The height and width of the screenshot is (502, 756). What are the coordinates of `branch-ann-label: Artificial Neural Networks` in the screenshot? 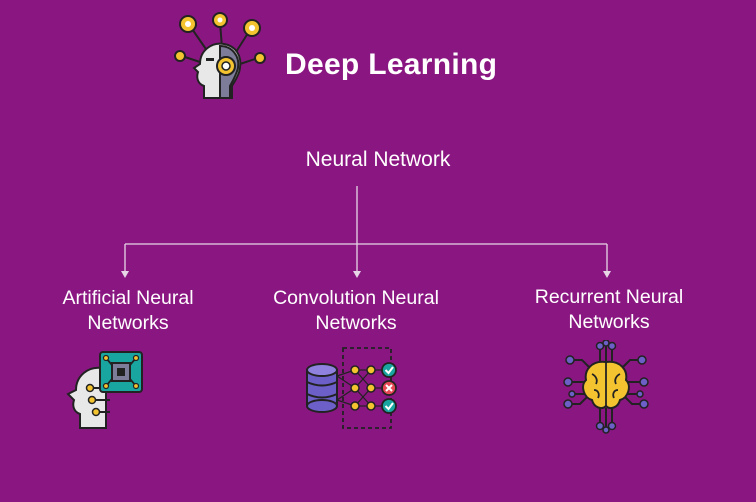 It's located at (128, 311).